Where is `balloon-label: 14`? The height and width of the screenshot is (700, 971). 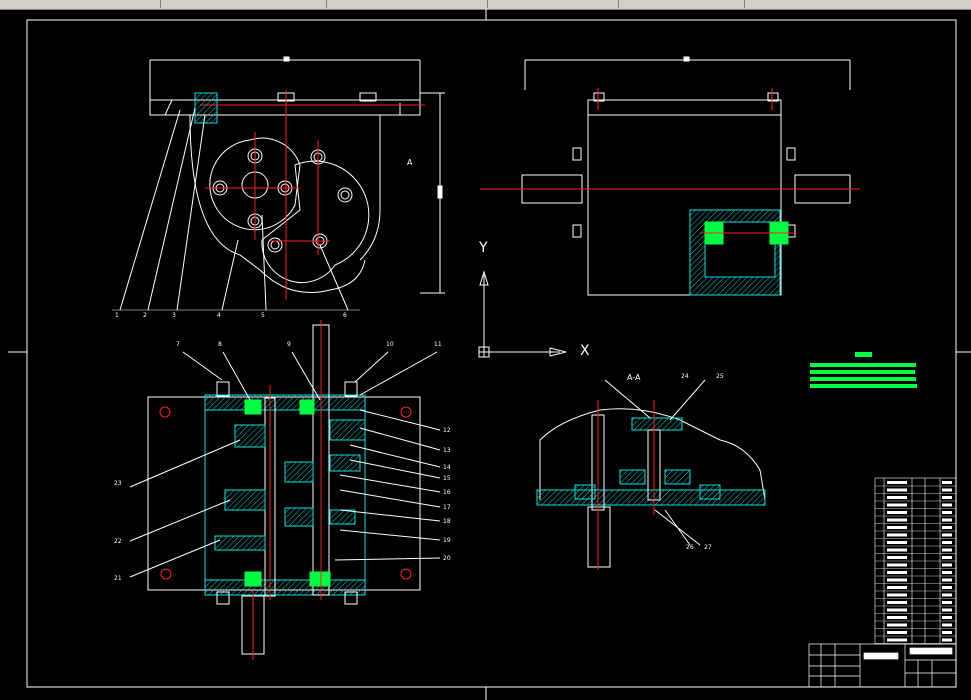 balloon-label: 14 is located at coordinates (447, 467).